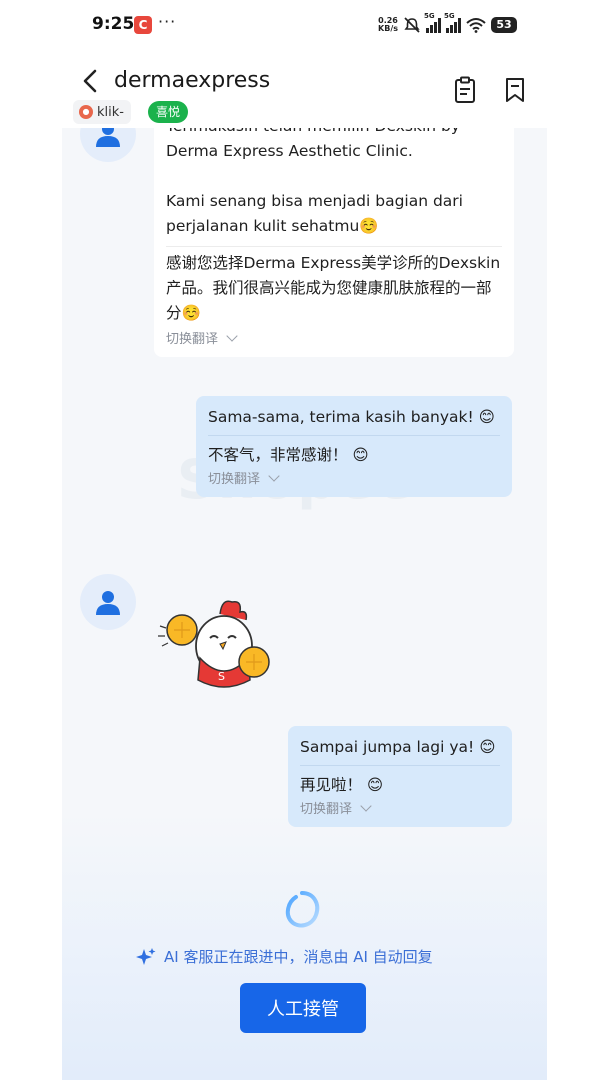 This screenshot has width=607, height=1080. Describe the element at coordinates (476, 25) in the screenshot. I see `wifi-icon` at that location.